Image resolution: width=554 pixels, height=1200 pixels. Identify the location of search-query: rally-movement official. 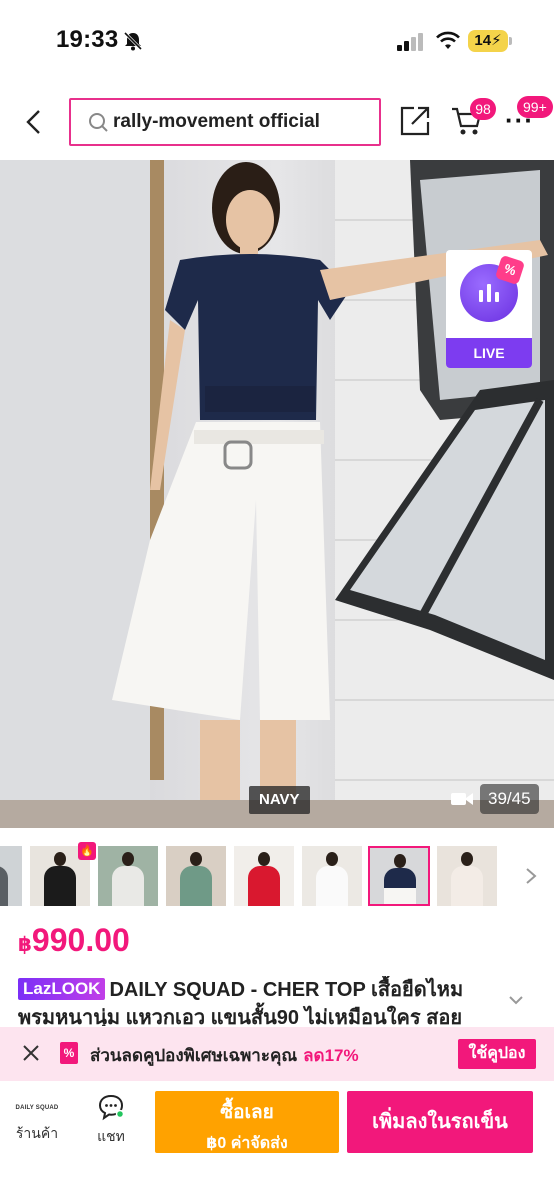
(216, 121).